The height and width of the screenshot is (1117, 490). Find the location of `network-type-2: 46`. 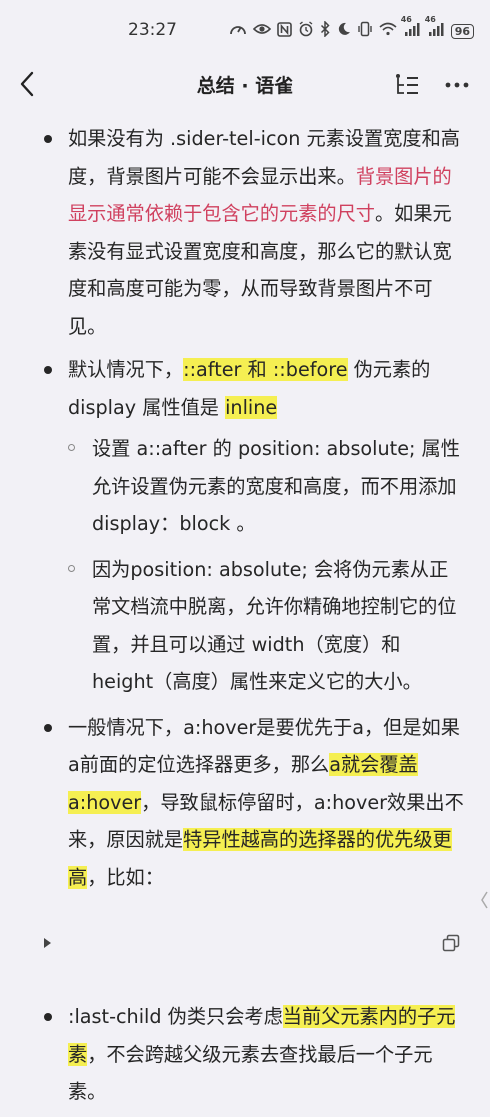

network-type-2: 46 is located at coordinates (430, 19).